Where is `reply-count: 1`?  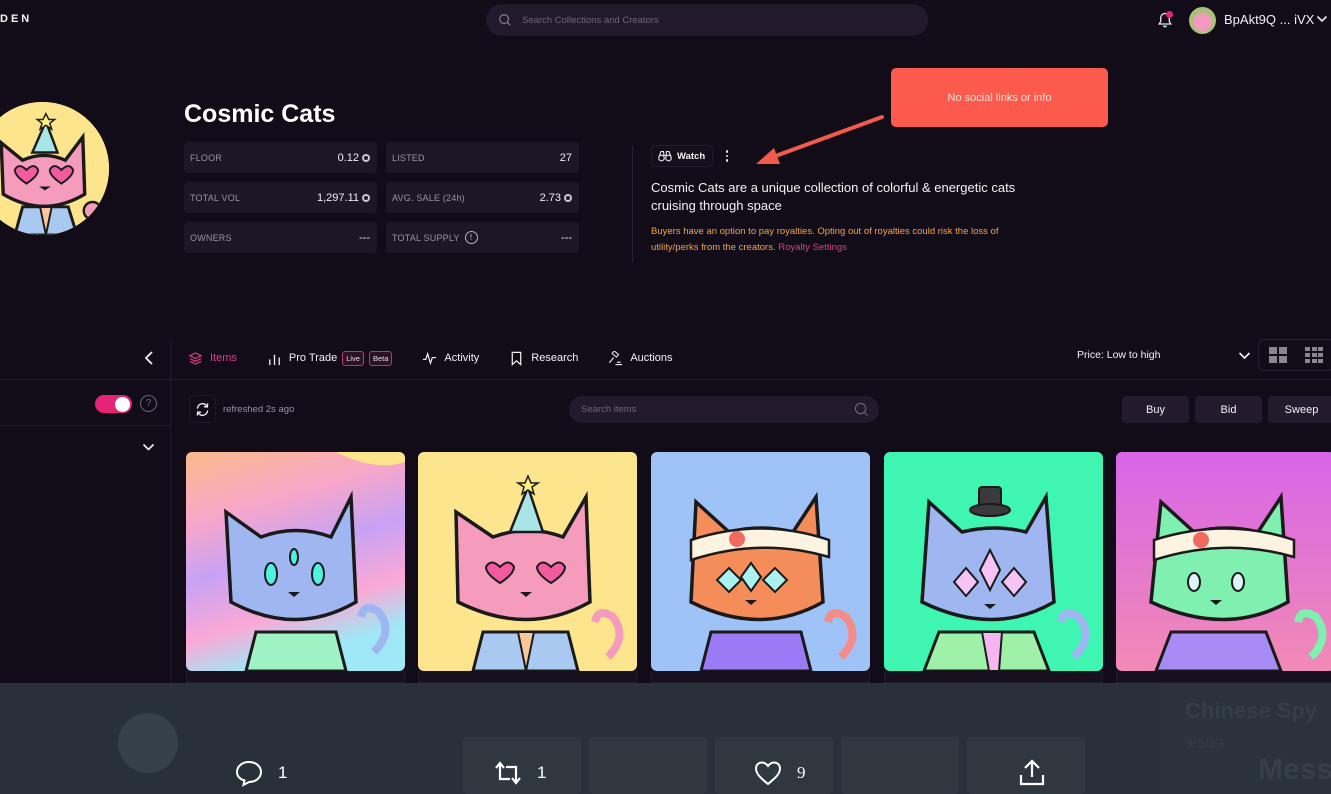
reply-count: 1 is located at coordinates (283, 772).